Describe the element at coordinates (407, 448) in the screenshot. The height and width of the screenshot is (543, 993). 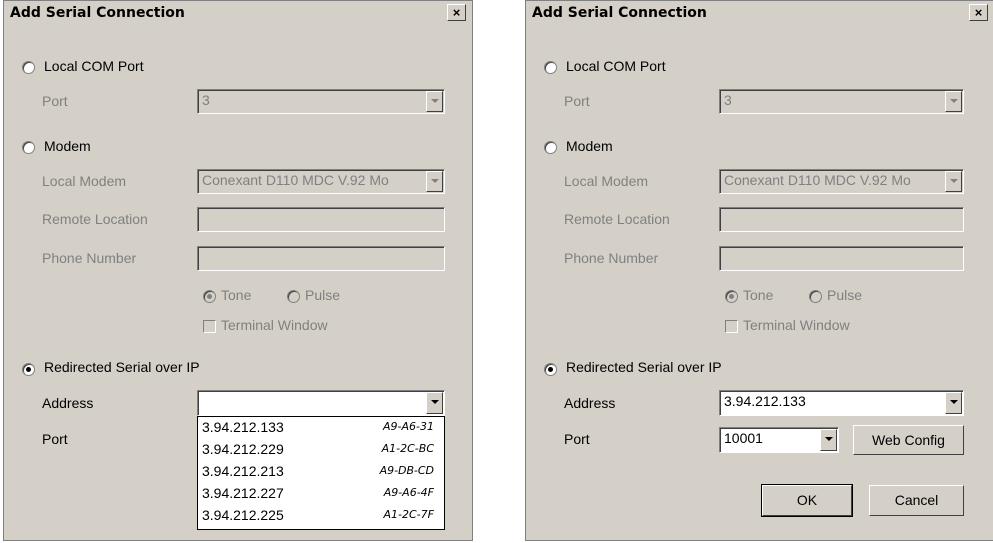
I see `address-option-mac: A1-2C-BC` at that location.